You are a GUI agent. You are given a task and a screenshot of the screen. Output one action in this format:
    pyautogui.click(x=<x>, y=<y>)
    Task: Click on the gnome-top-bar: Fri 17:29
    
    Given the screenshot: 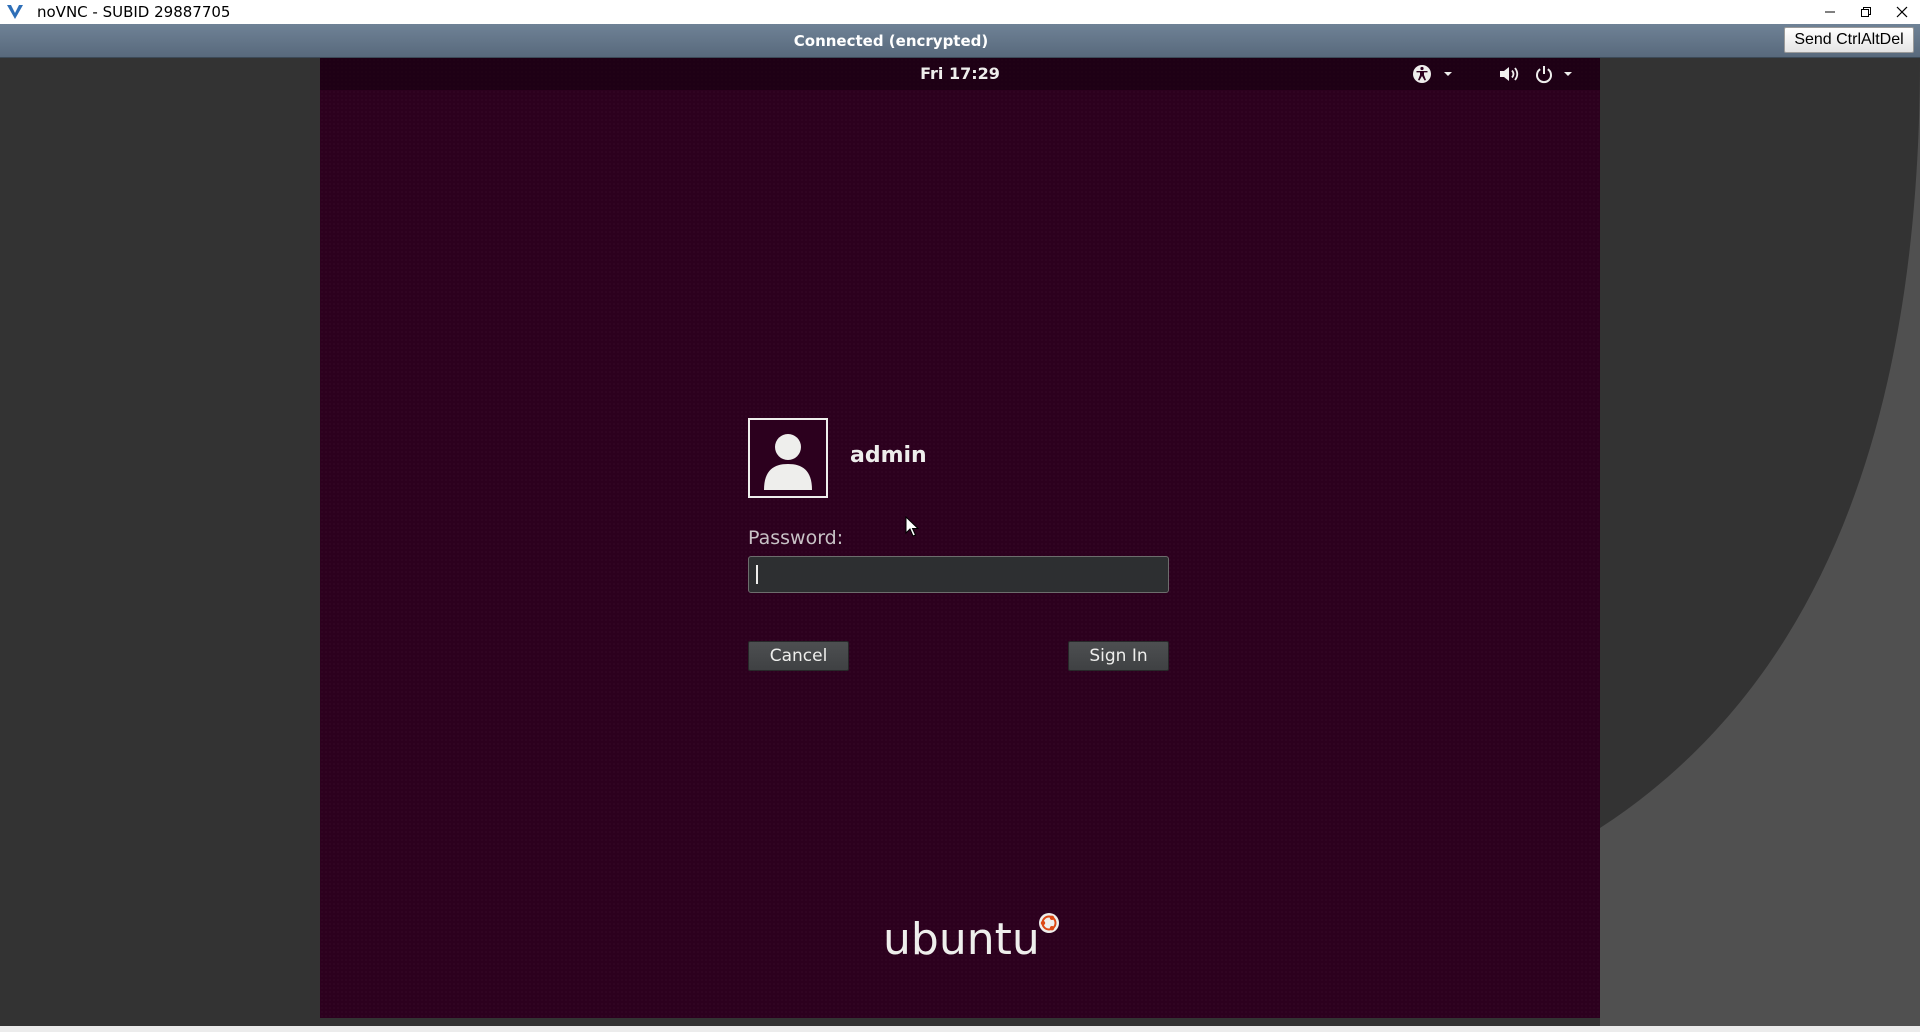 What is the action you would take?
    pyautogui.click(x=960, y=74)
    